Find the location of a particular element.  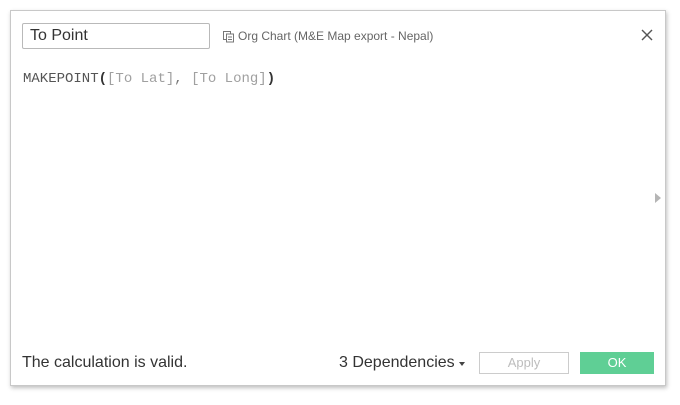

validation-status: The calculation is valid. is located at coordinates (105, 362).